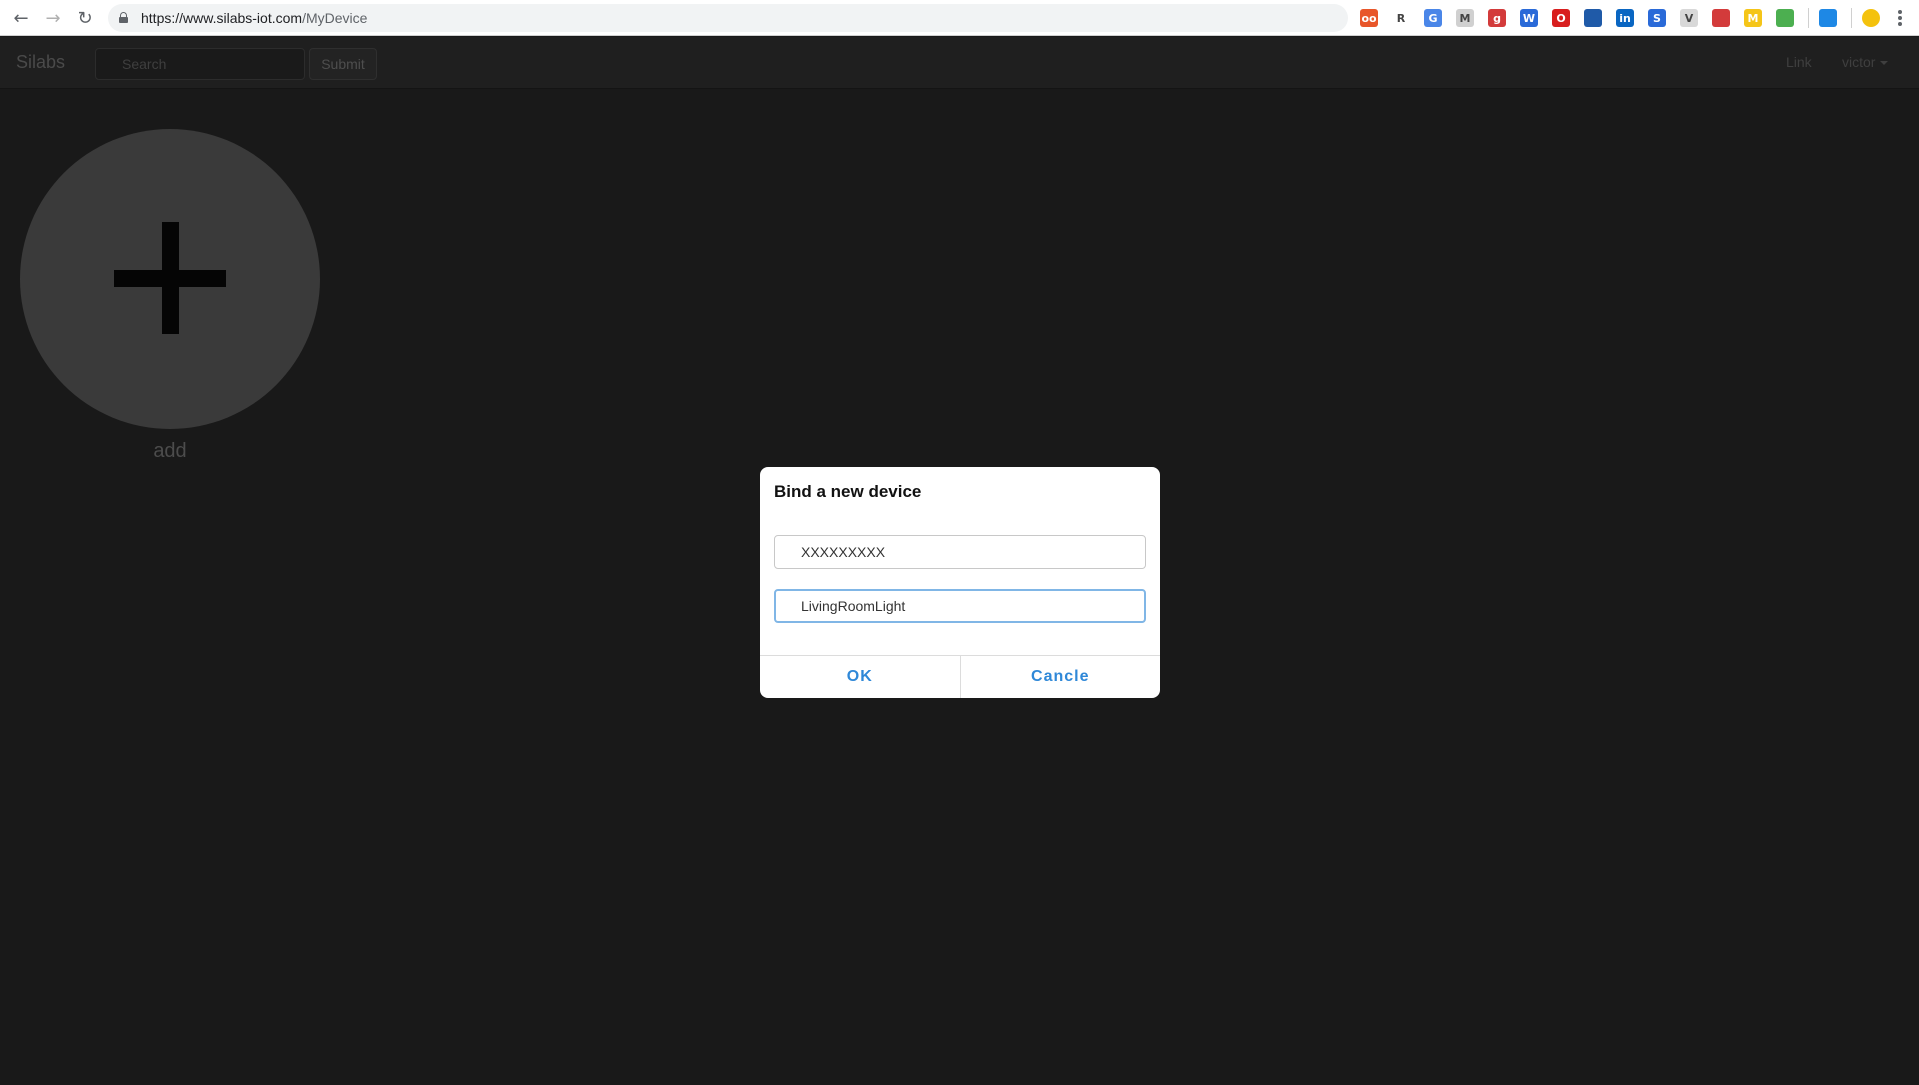  What do you see at coordinates (1369, 18) in the screenshot?
I see `extension-icon-1: oo` at bounding box center [1369, 18].